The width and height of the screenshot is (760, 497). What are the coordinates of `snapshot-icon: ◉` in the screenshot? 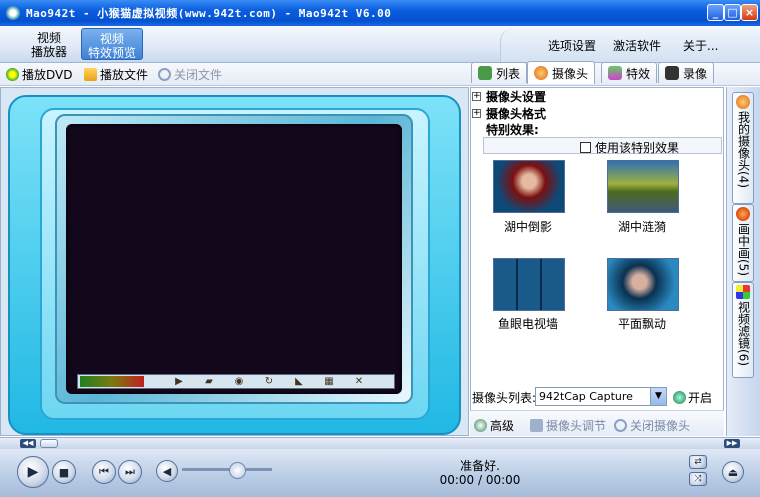 It's located at (239, 381).